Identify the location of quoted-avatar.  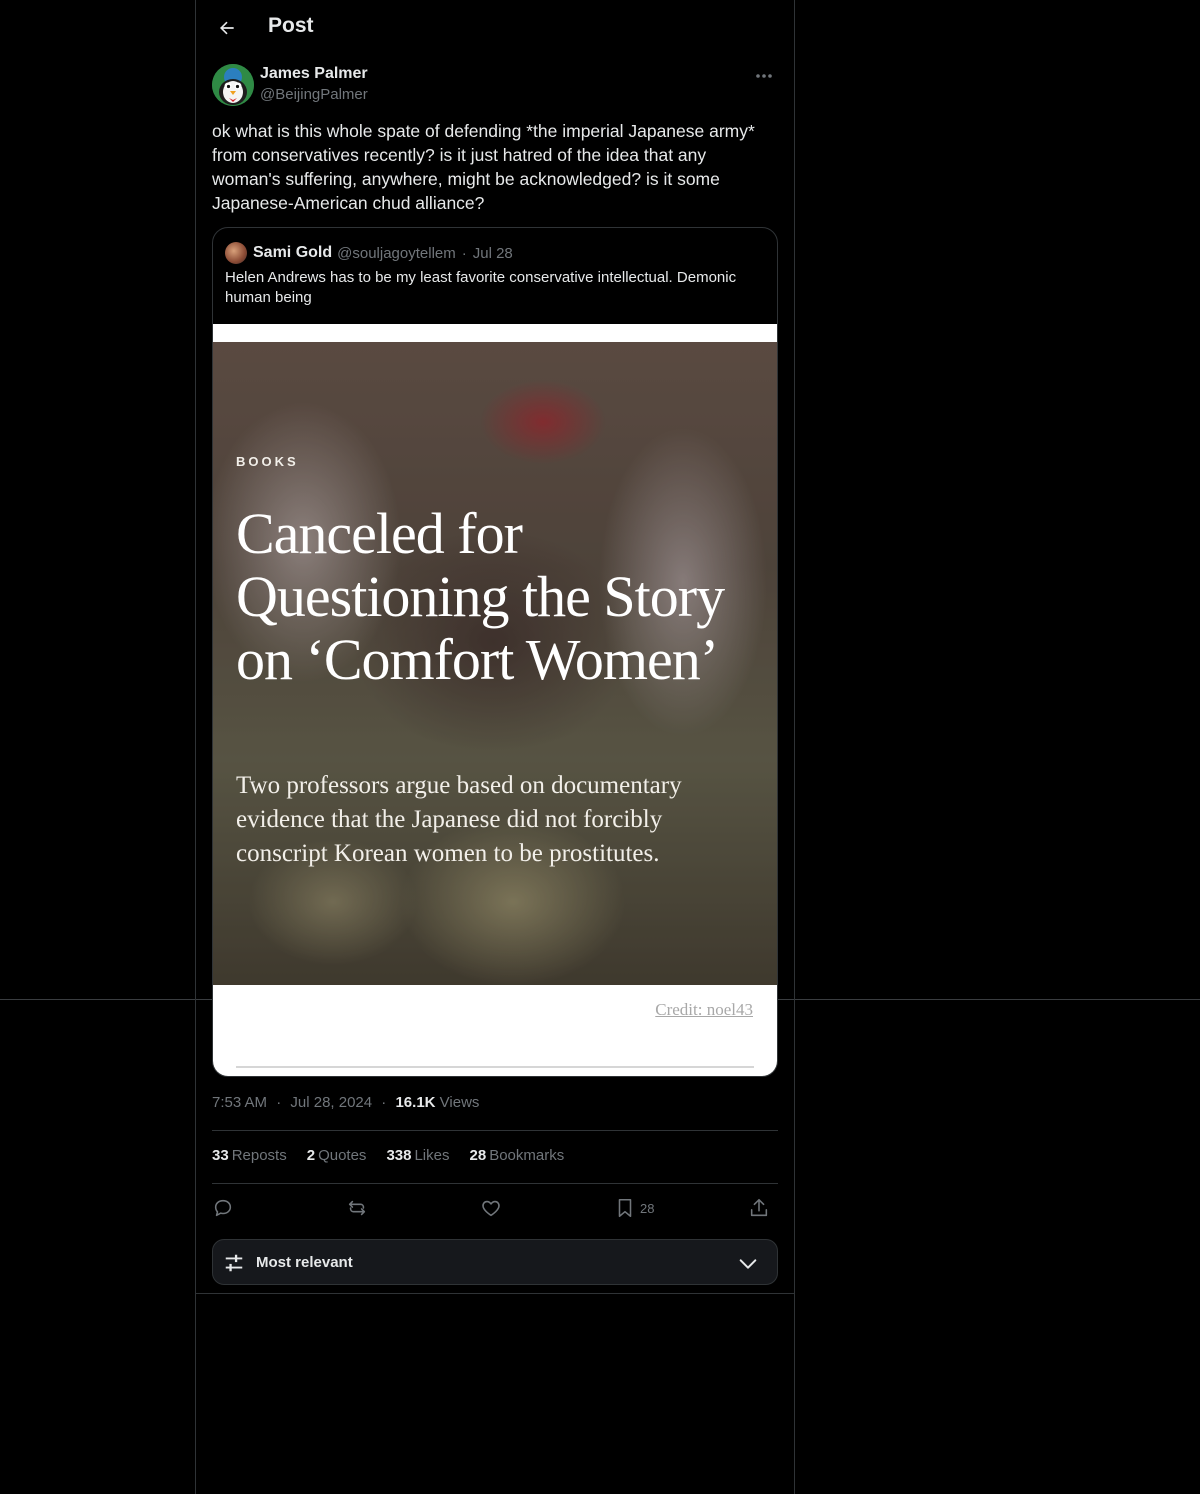
(236, 253).